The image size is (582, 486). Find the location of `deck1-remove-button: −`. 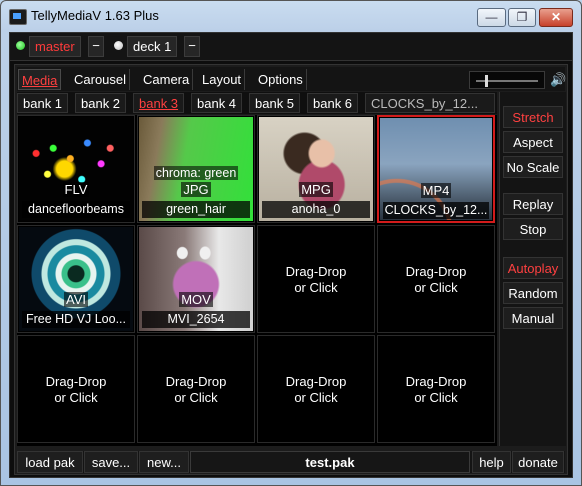

deck1-remove-button: − is located at coordinates (192, 46).